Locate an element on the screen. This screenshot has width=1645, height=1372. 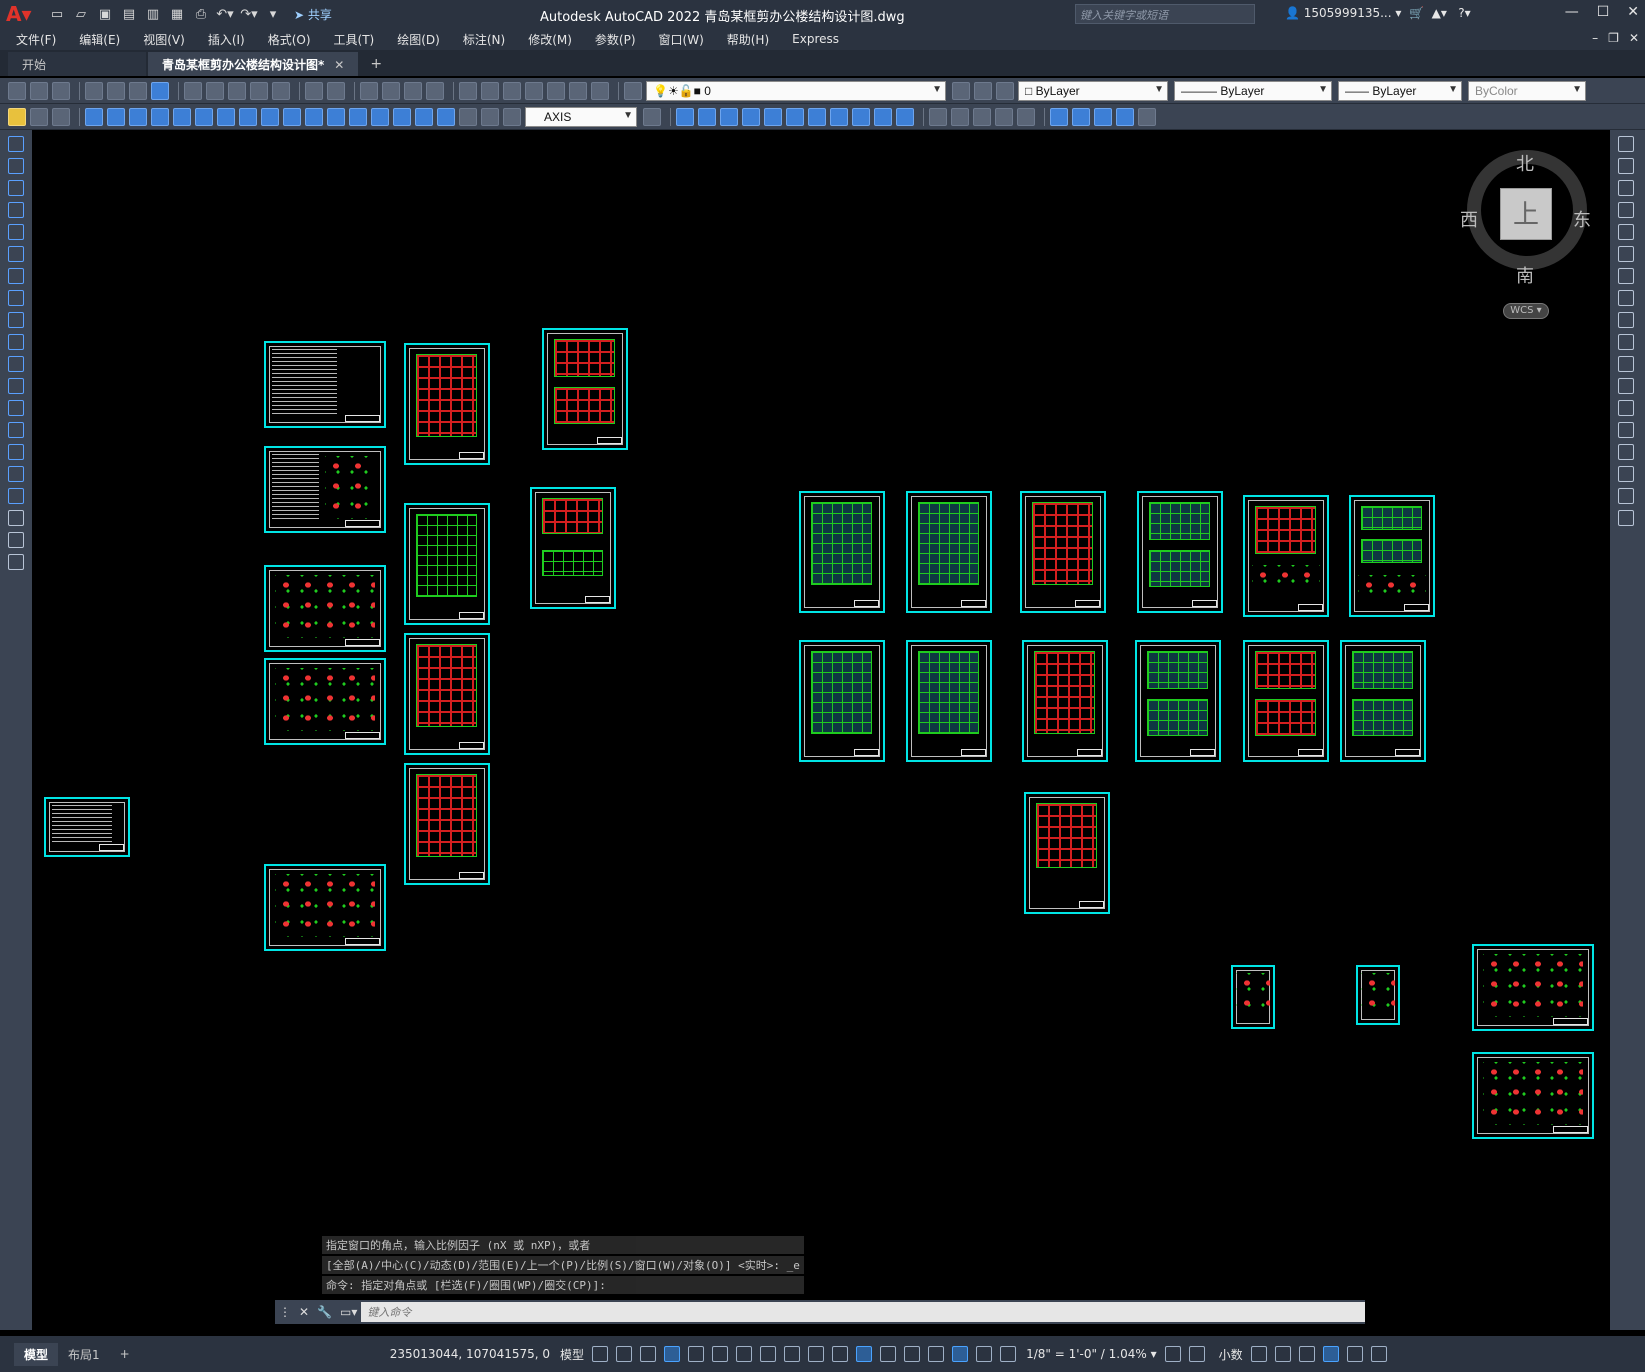
publish-icon: ▥ is located at coordinates (153, 14).